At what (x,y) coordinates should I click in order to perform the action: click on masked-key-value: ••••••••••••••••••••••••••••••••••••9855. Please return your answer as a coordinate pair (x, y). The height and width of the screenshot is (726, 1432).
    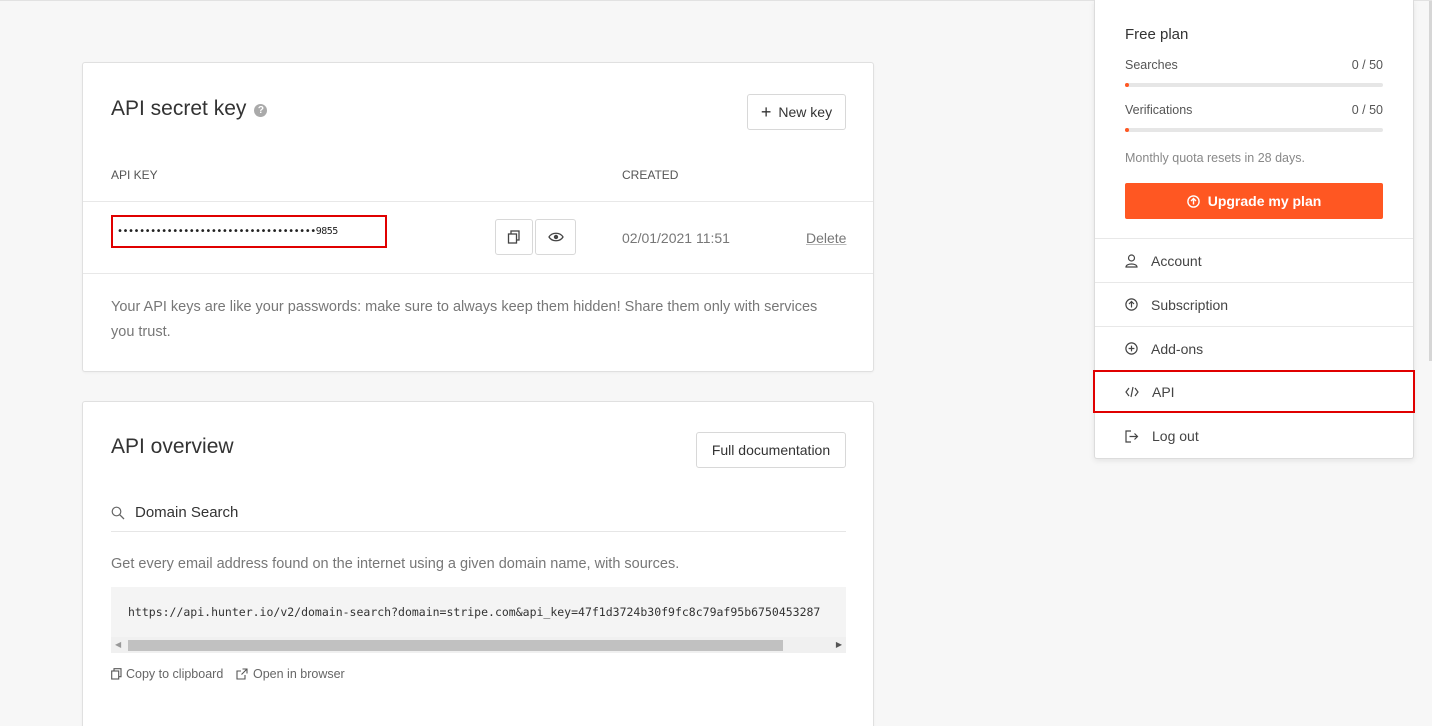
    Looking at the image, I should click on (249, 231).